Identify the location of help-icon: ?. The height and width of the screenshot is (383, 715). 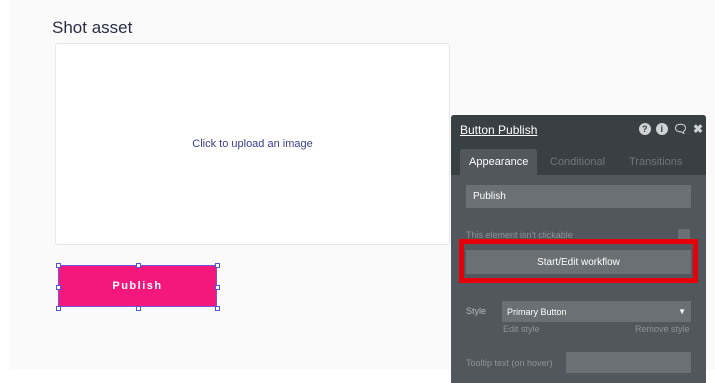
(644, 129).